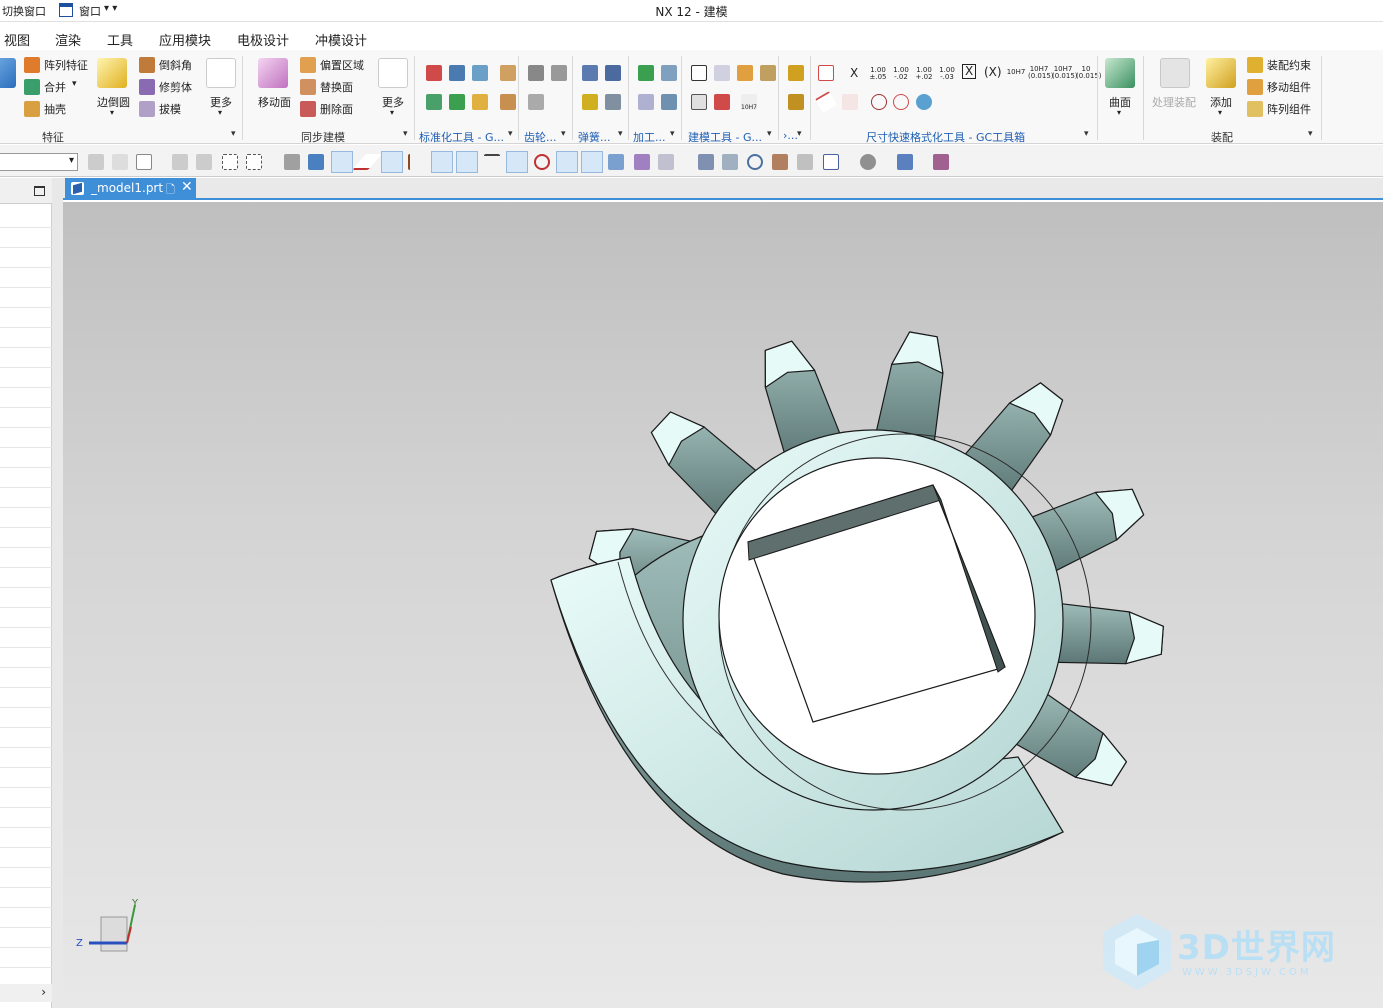  Describe the element at coordinates (147, 109) in the screenshot. I see `draft-icon` at that location.